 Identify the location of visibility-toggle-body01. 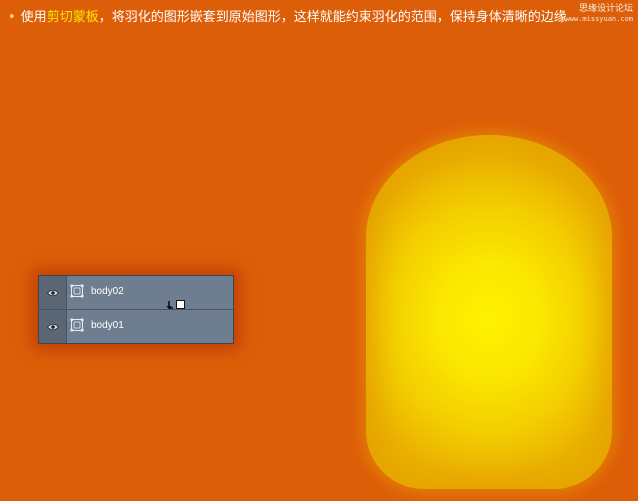
(53, 326).